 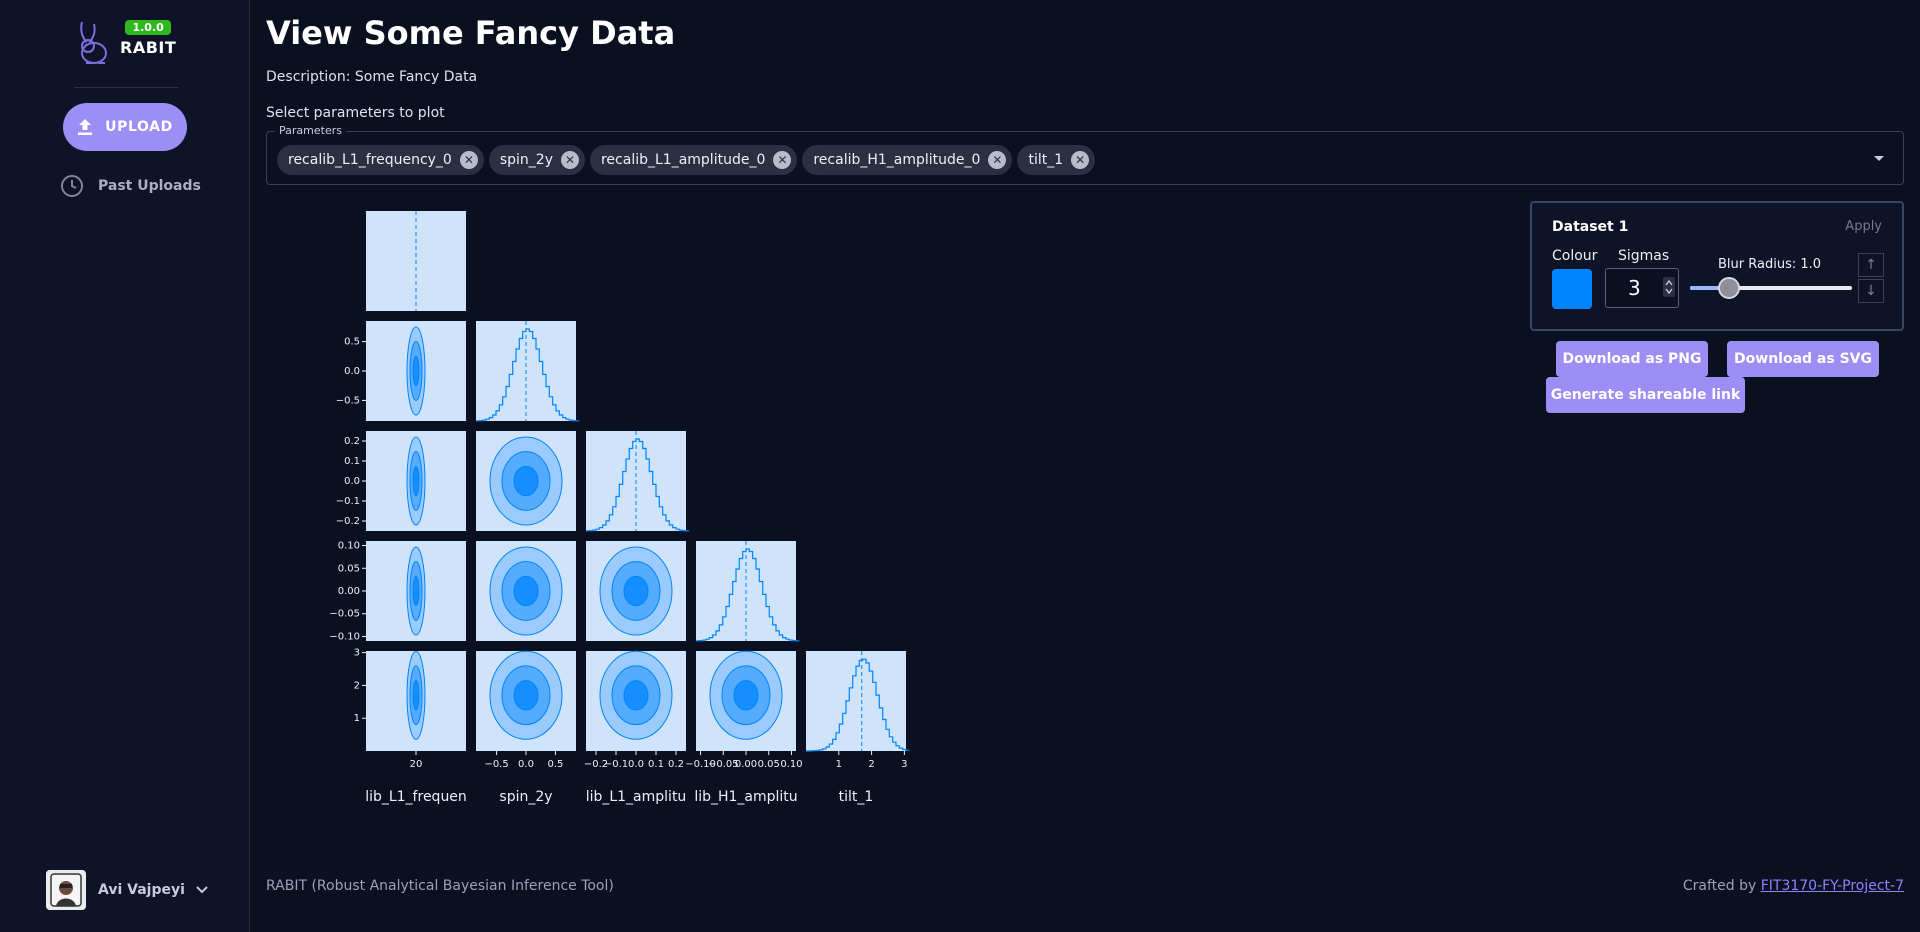 I want to click on x-tick-label: 20, so click(x=416, y=764).